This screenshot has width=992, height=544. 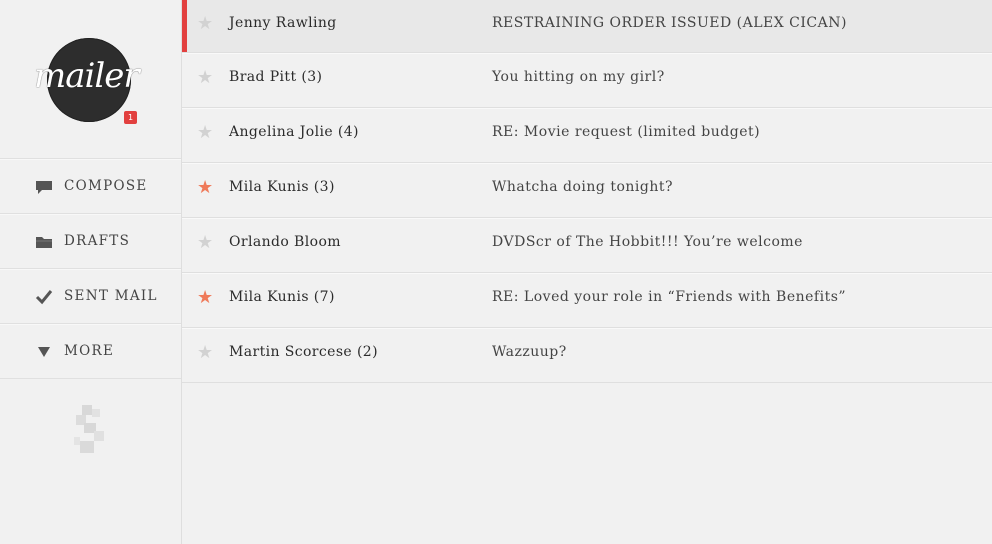 I want to click on message-subject: Whatcha doing tonight?, so click(x=582, y=187).